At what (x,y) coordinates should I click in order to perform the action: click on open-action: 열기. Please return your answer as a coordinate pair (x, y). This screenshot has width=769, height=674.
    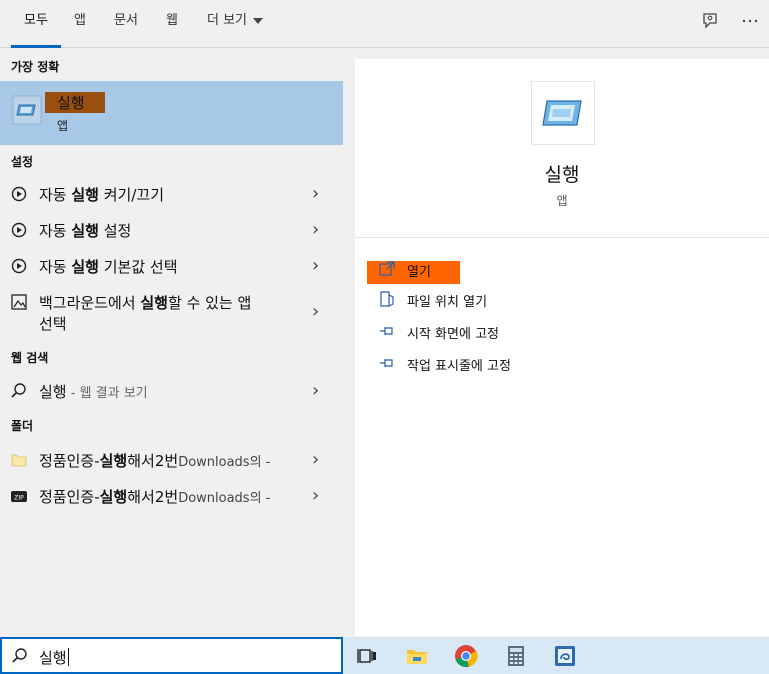
    Looking at the image, I should click on (529, 270).